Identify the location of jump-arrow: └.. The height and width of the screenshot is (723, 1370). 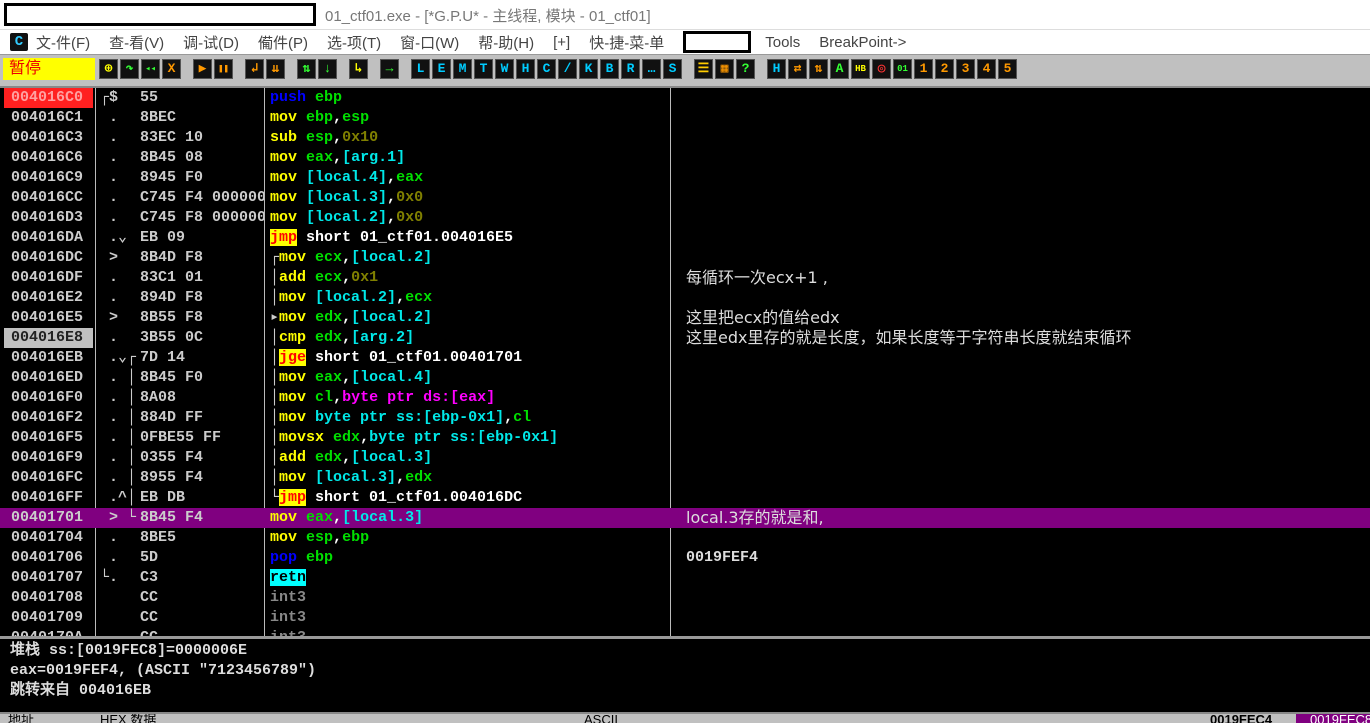
(109, 577).